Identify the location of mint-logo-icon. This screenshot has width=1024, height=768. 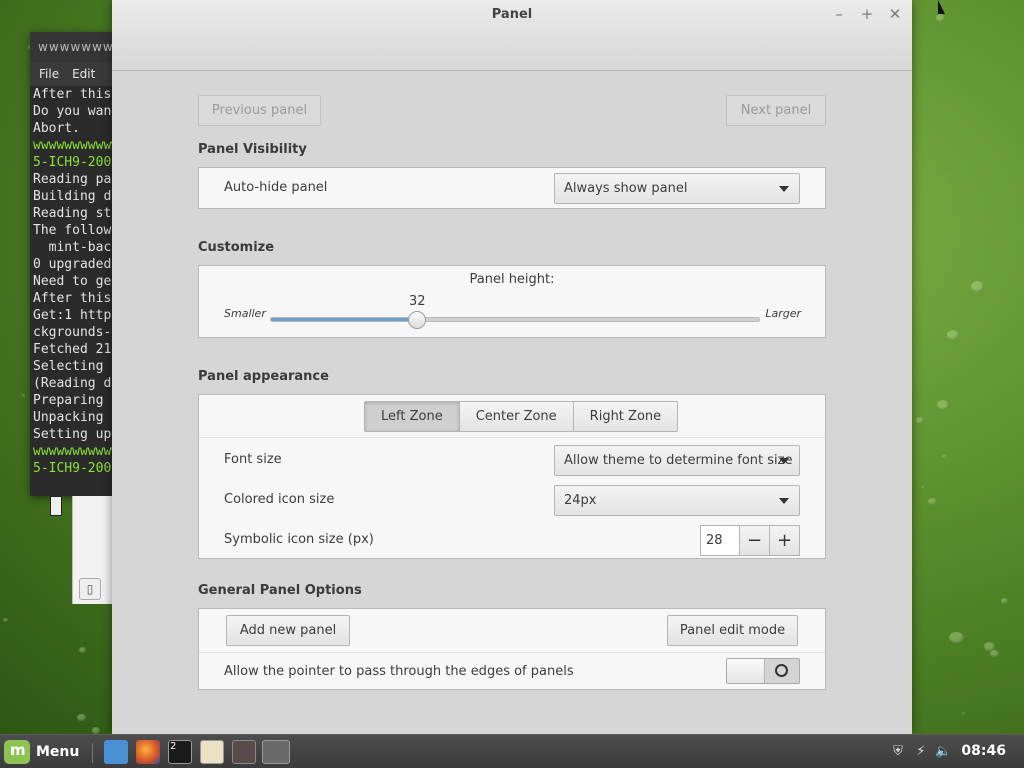
(17, 752).